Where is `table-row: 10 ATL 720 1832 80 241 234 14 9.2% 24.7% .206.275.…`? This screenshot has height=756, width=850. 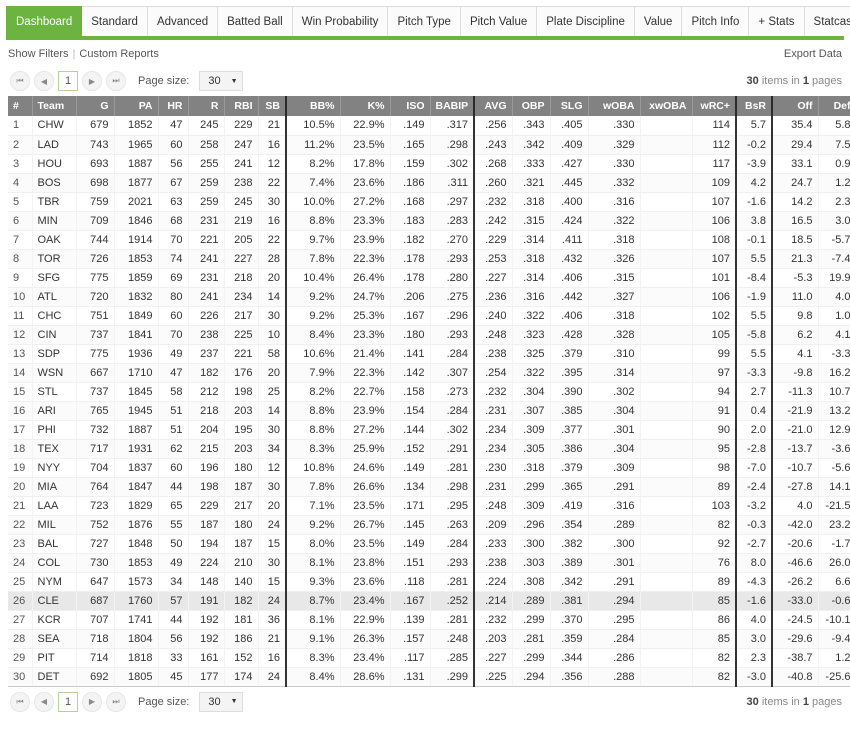 table-row: 10 ATL 720 1832 80 241 234 14 9.2% 24.7% .206.275.… is located at coordinates (429, 297).